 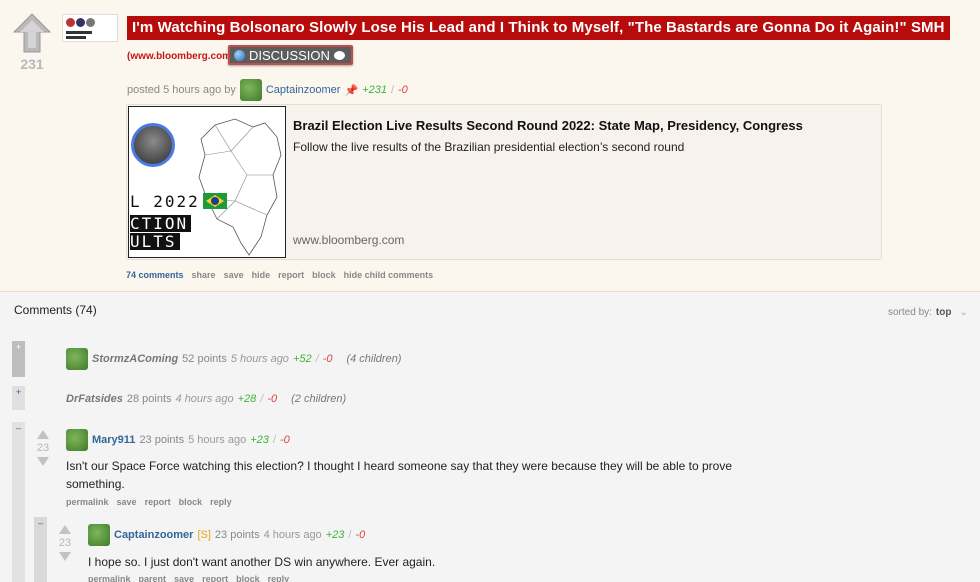 I want to click on link-preview-image: L 2022 CTION ULTS, so click(x=207, y=182).